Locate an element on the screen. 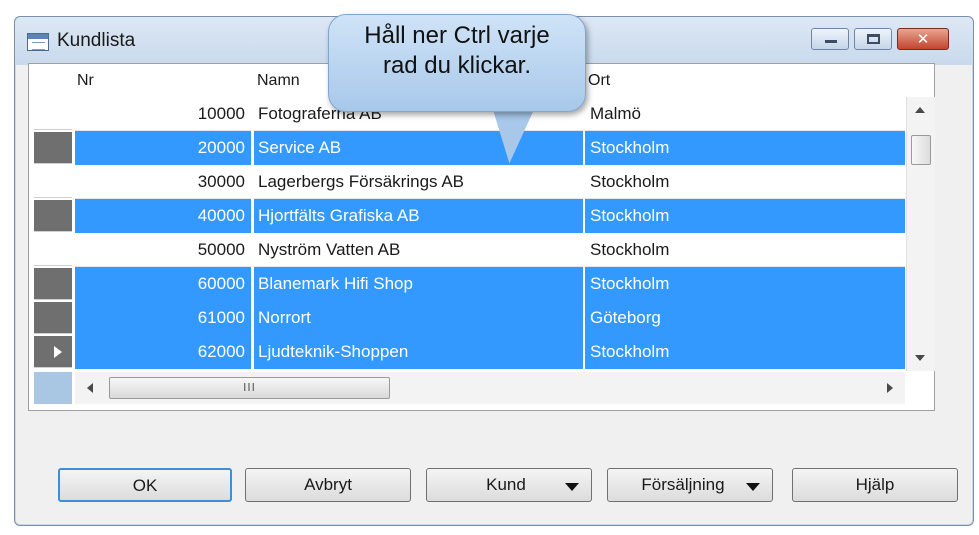 The height and width of the screenshot is (535, 979). help-button-label: Hjälp is located at coordinates (875, 484).